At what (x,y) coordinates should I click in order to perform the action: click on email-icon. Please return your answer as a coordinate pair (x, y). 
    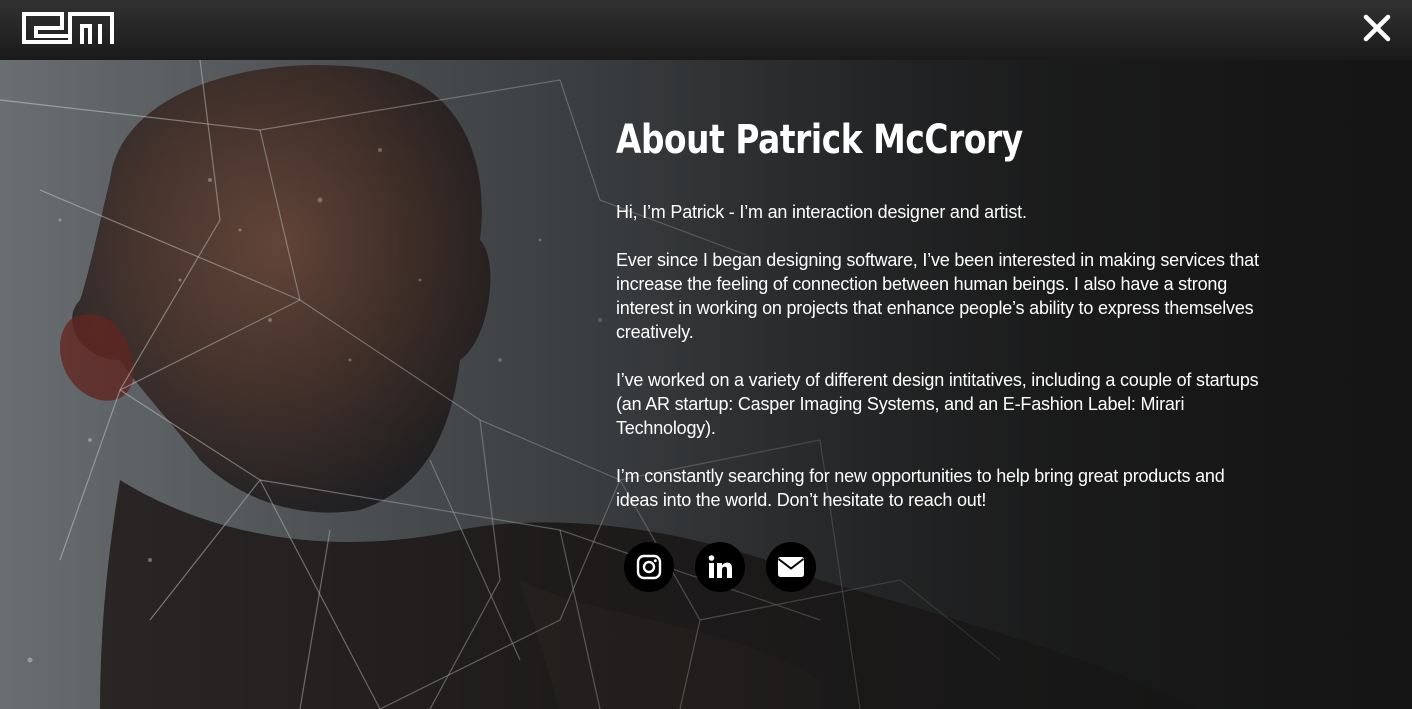
    Looking at the image, I should click on (791, 567).